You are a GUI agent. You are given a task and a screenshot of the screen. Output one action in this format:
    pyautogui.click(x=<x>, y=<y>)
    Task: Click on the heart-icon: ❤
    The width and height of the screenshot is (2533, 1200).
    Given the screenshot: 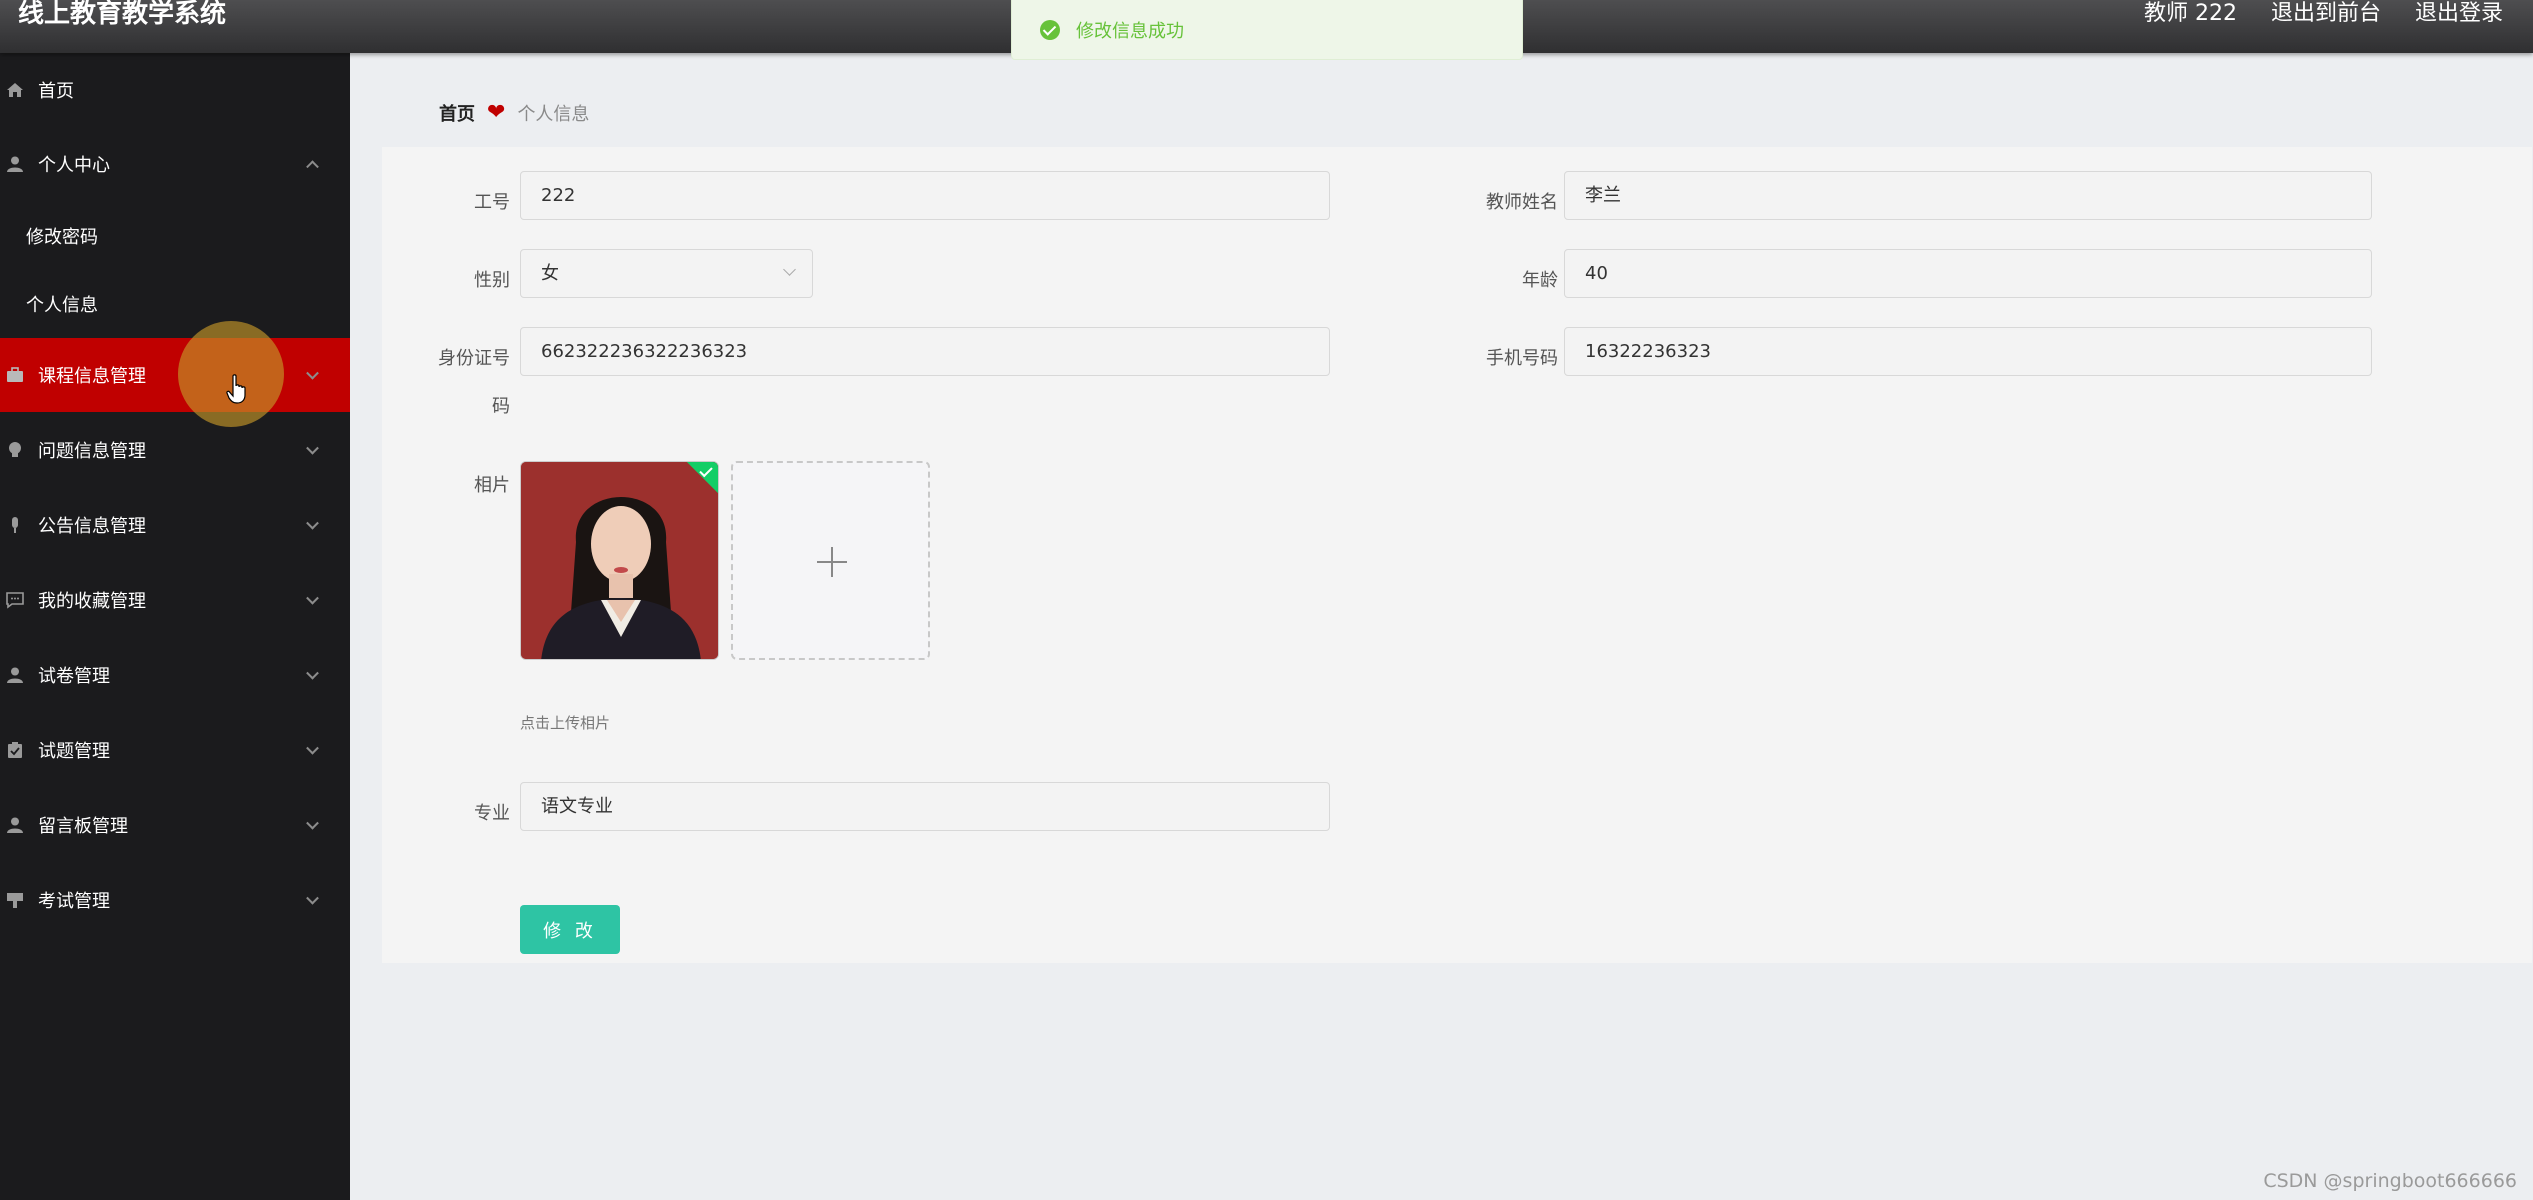 What is the action you would take?
    pyautogui.click(x=496, y=112)
    